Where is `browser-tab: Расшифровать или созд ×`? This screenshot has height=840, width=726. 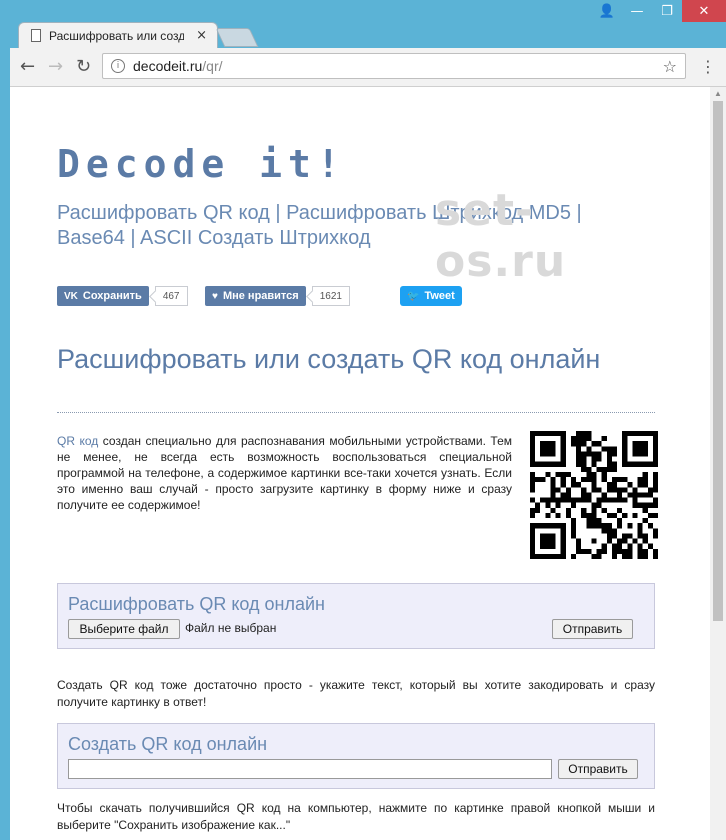
browser-tab: Расшифровать или созд × is located at coordinates (118, 35).